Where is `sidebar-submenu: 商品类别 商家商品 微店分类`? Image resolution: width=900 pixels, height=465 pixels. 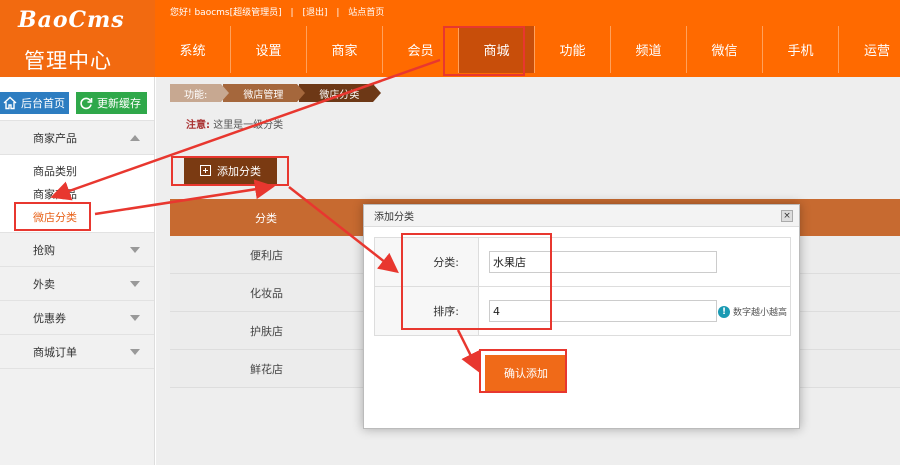 sidebar-submenu: 商品类别 商家商品 微店分类 is located at coordinates (77, 194).